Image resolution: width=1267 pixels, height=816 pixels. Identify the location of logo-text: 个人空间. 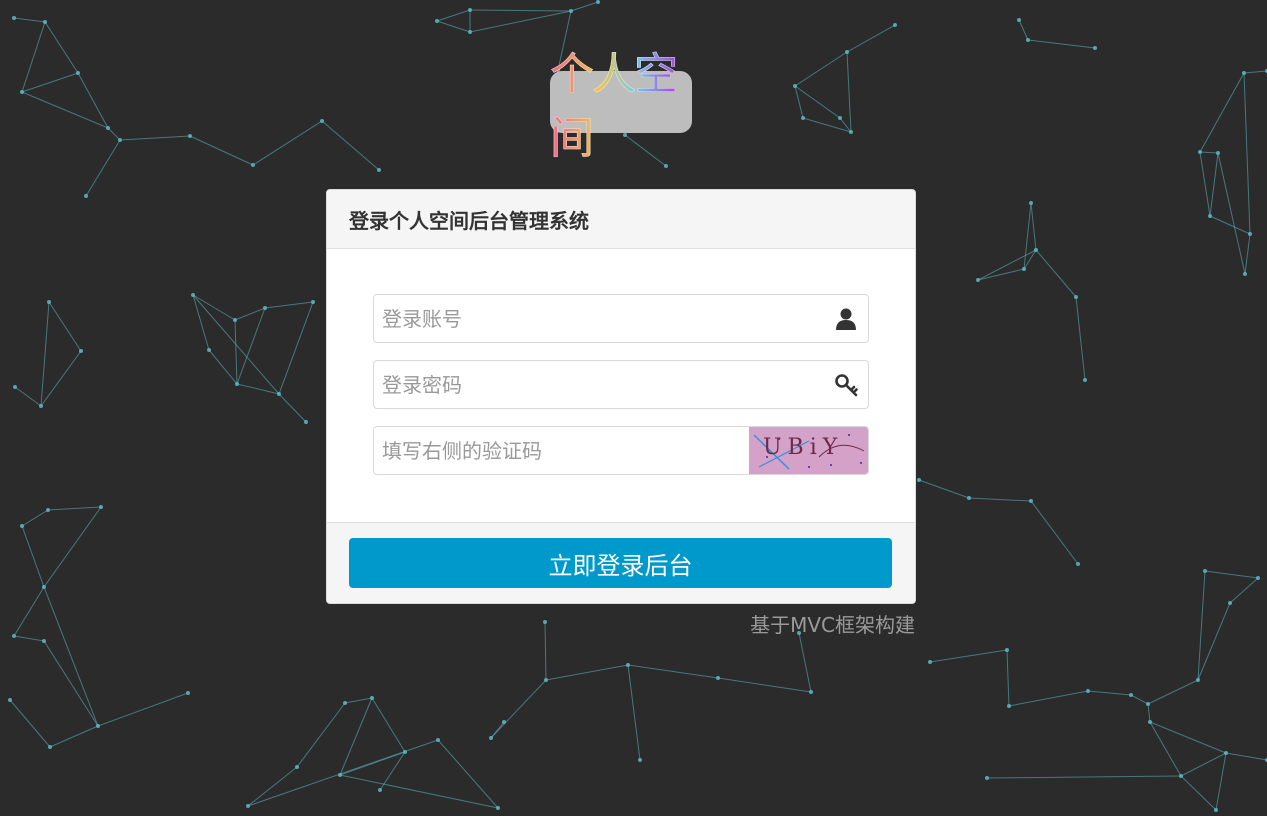
(621, 102).